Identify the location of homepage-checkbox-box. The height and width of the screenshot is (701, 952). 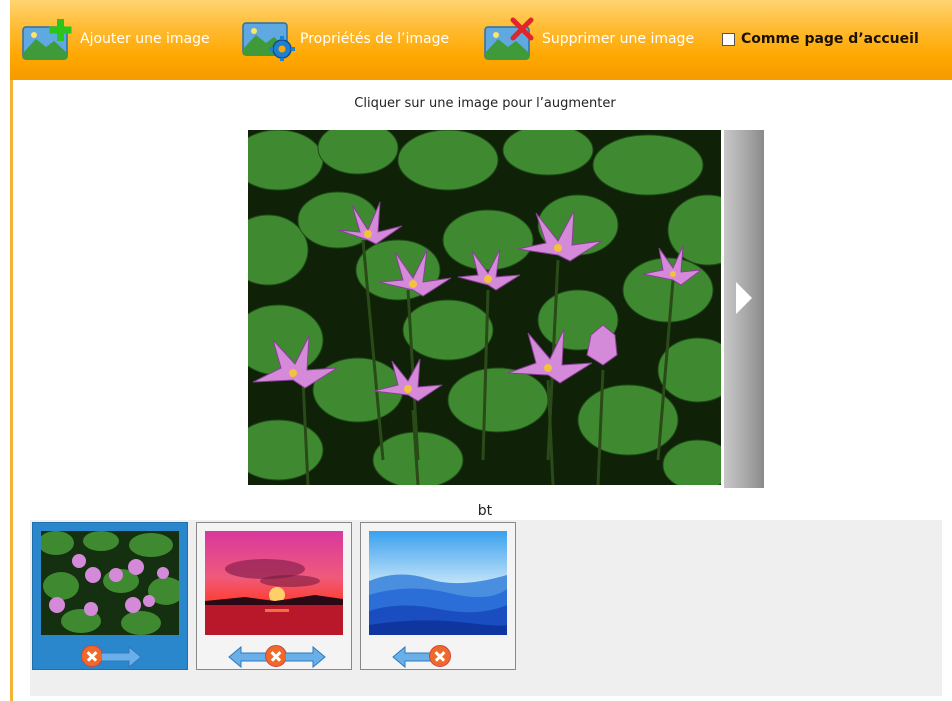
(728, 39).